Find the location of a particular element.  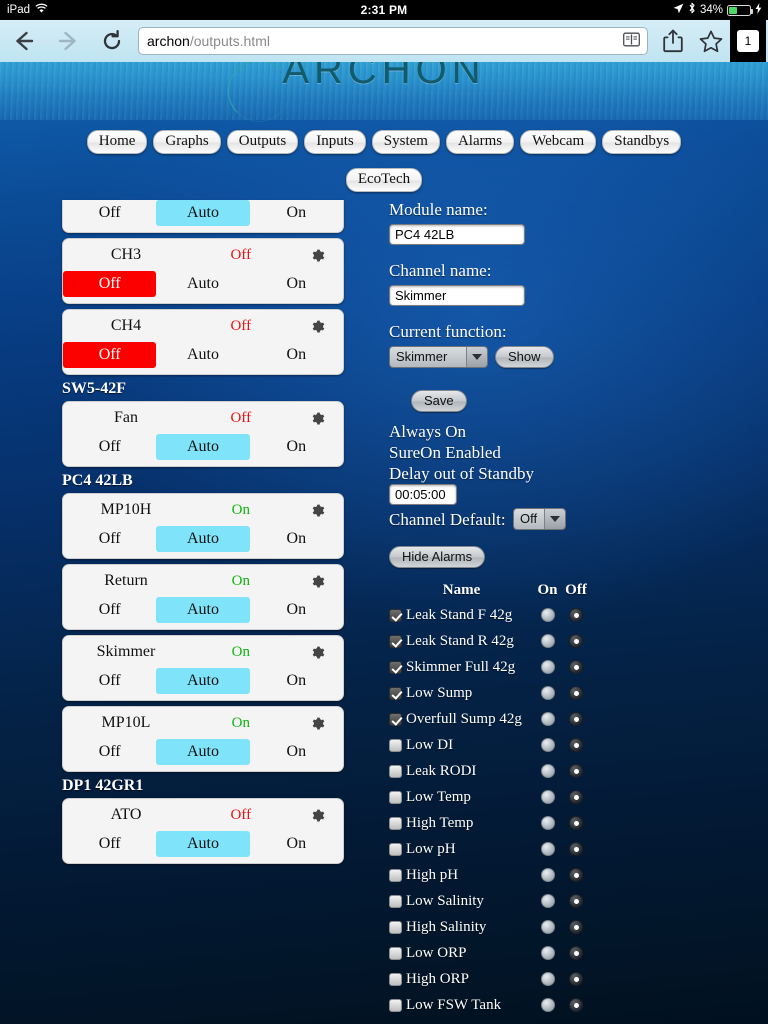

module-name-input is located at coordinates (457, 234).